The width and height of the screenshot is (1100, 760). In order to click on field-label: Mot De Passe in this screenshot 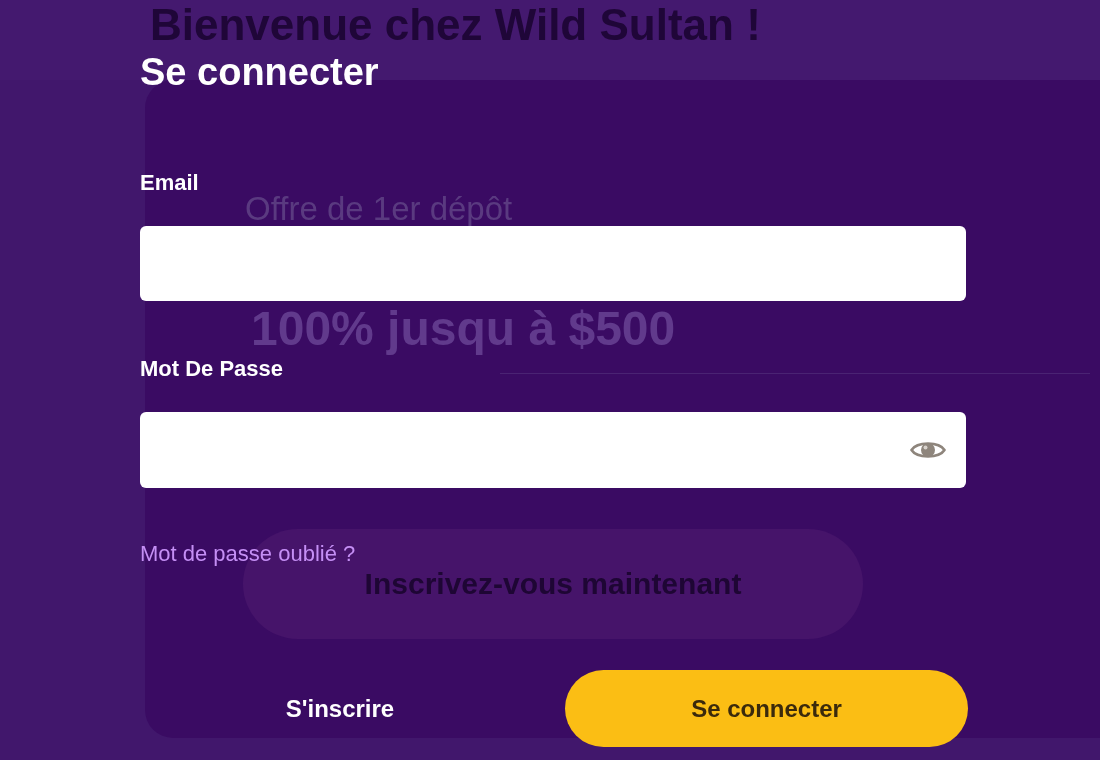, I will do `click(212, 369)`.